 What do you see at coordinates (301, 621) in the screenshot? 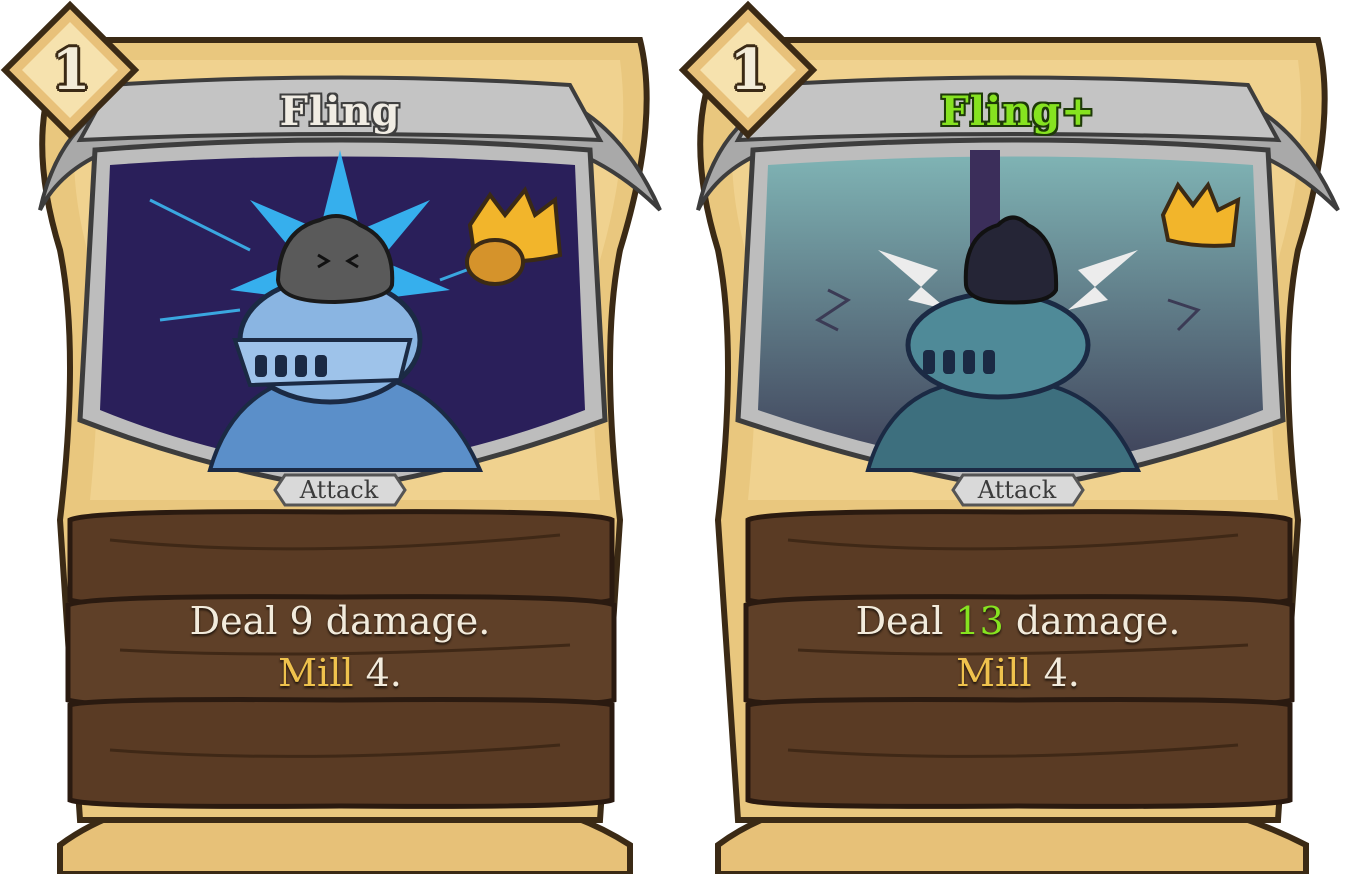
I see `damage-value: 9` at bounding box center [301, 621].